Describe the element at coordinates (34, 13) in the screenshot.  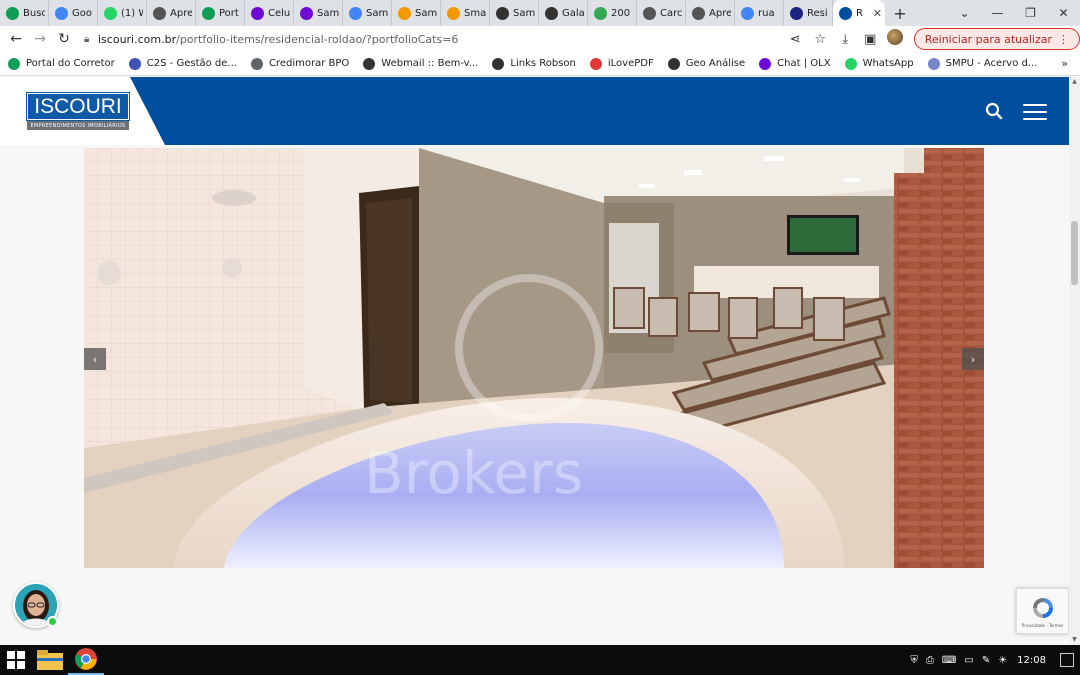
I see `browser-tab-label: Busc` at that location.